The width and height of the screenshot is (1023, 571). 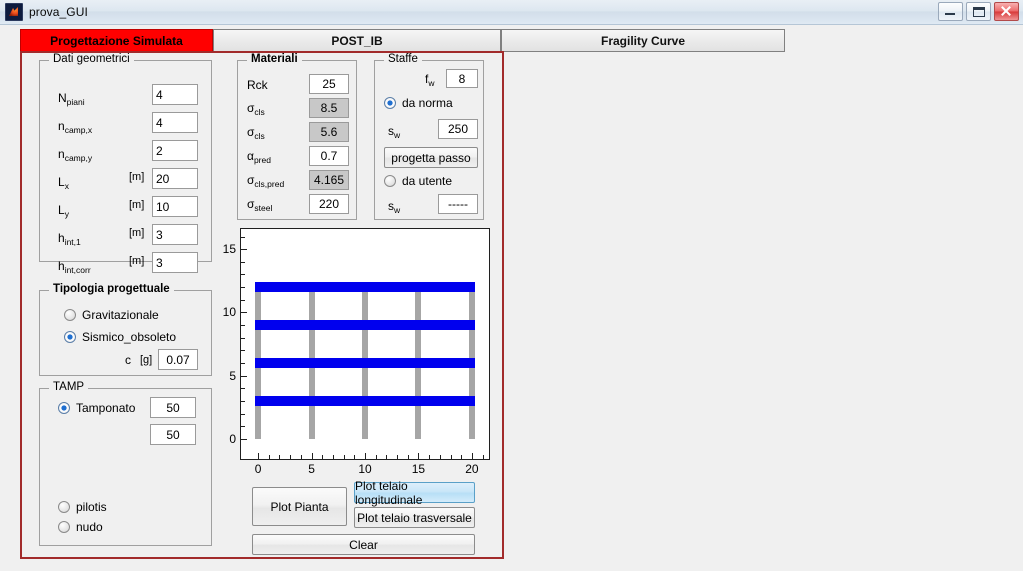 What do you see at coordinates (74, 267) in the screenshot?
I see `label-h-int-corr: hint,corr` at bounding box center [74, 267].